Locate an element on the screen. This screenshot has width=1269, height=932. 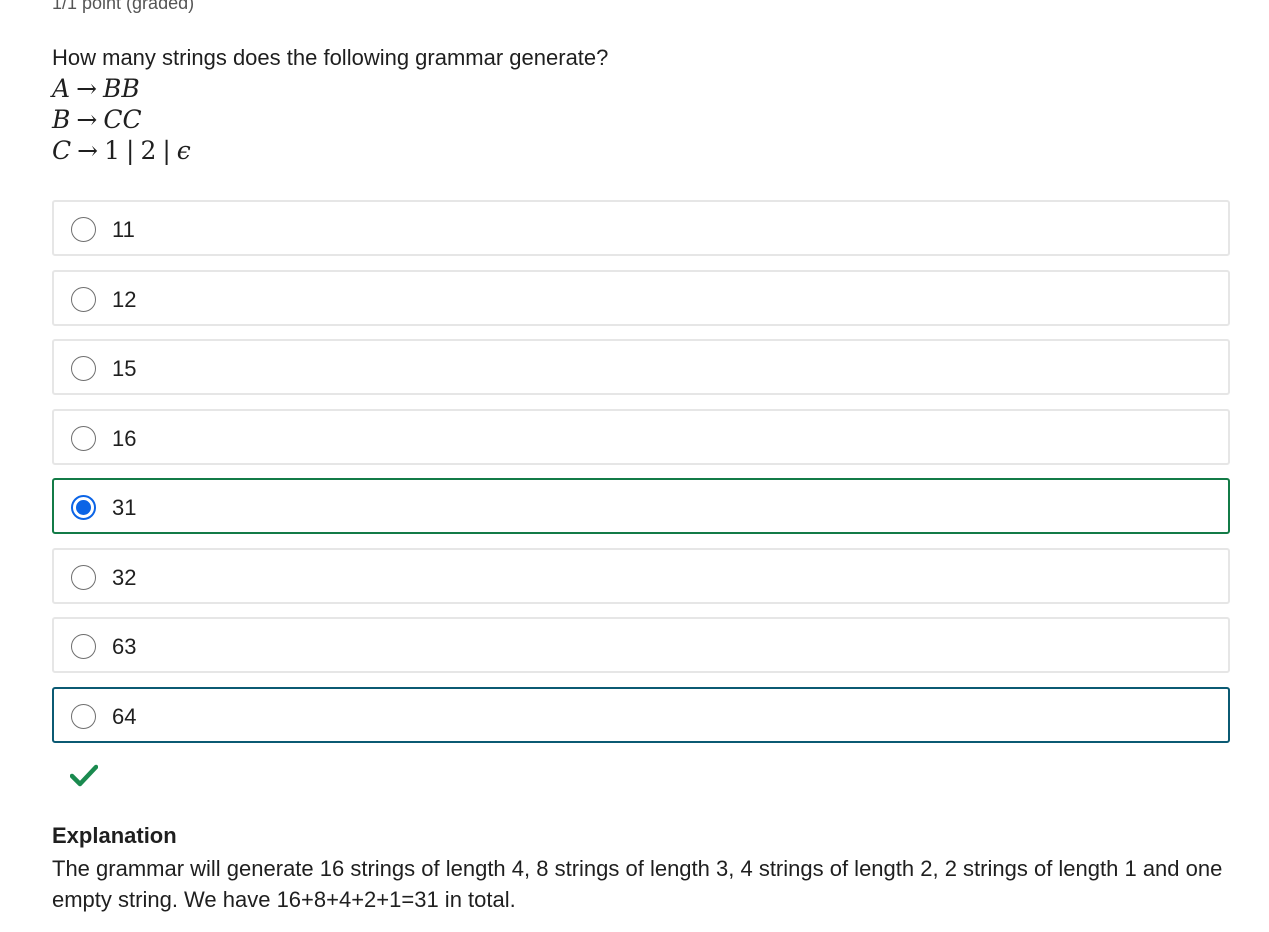
grammar-rule-b: B → CC is located at coordinates (121, 119).